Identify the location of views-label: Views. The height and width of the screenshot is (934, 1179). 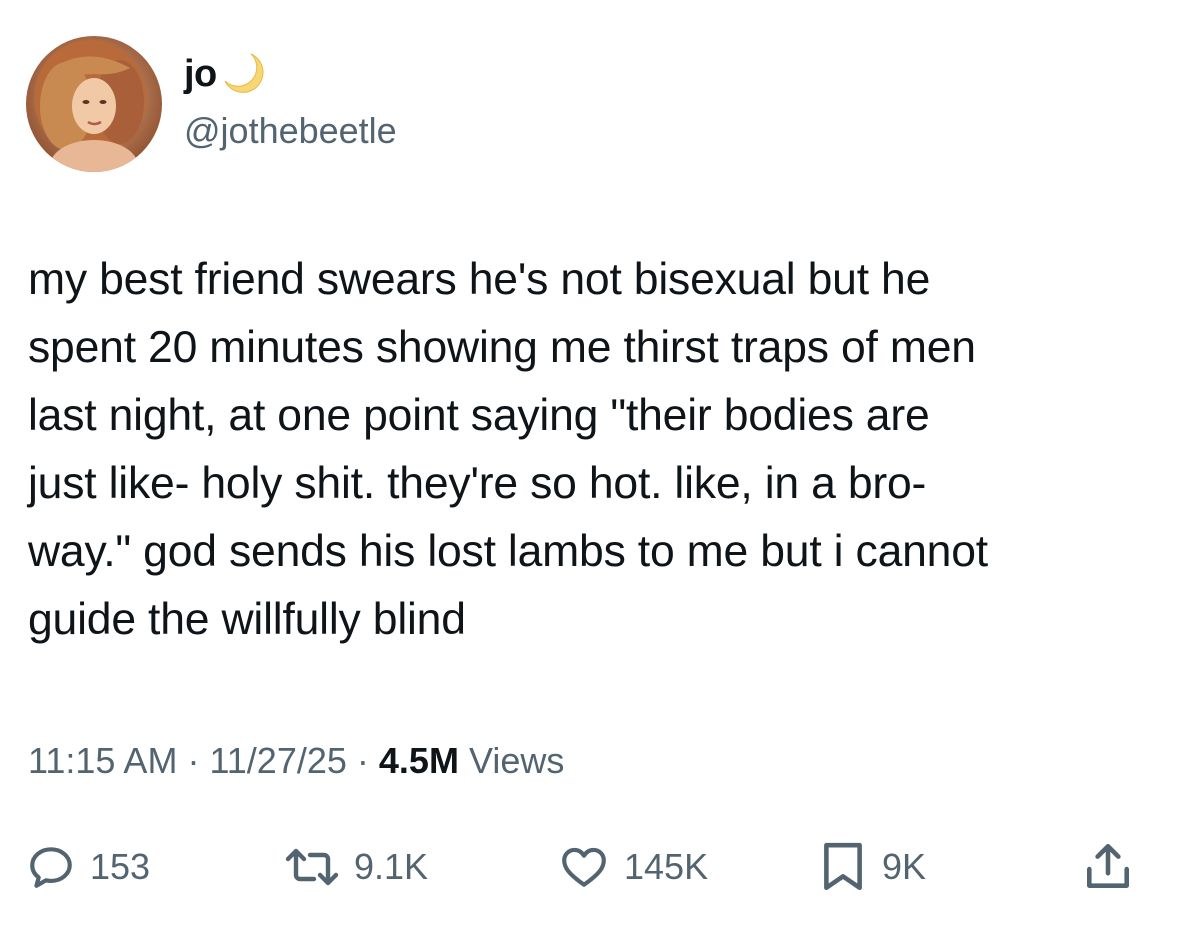
(511, 760).